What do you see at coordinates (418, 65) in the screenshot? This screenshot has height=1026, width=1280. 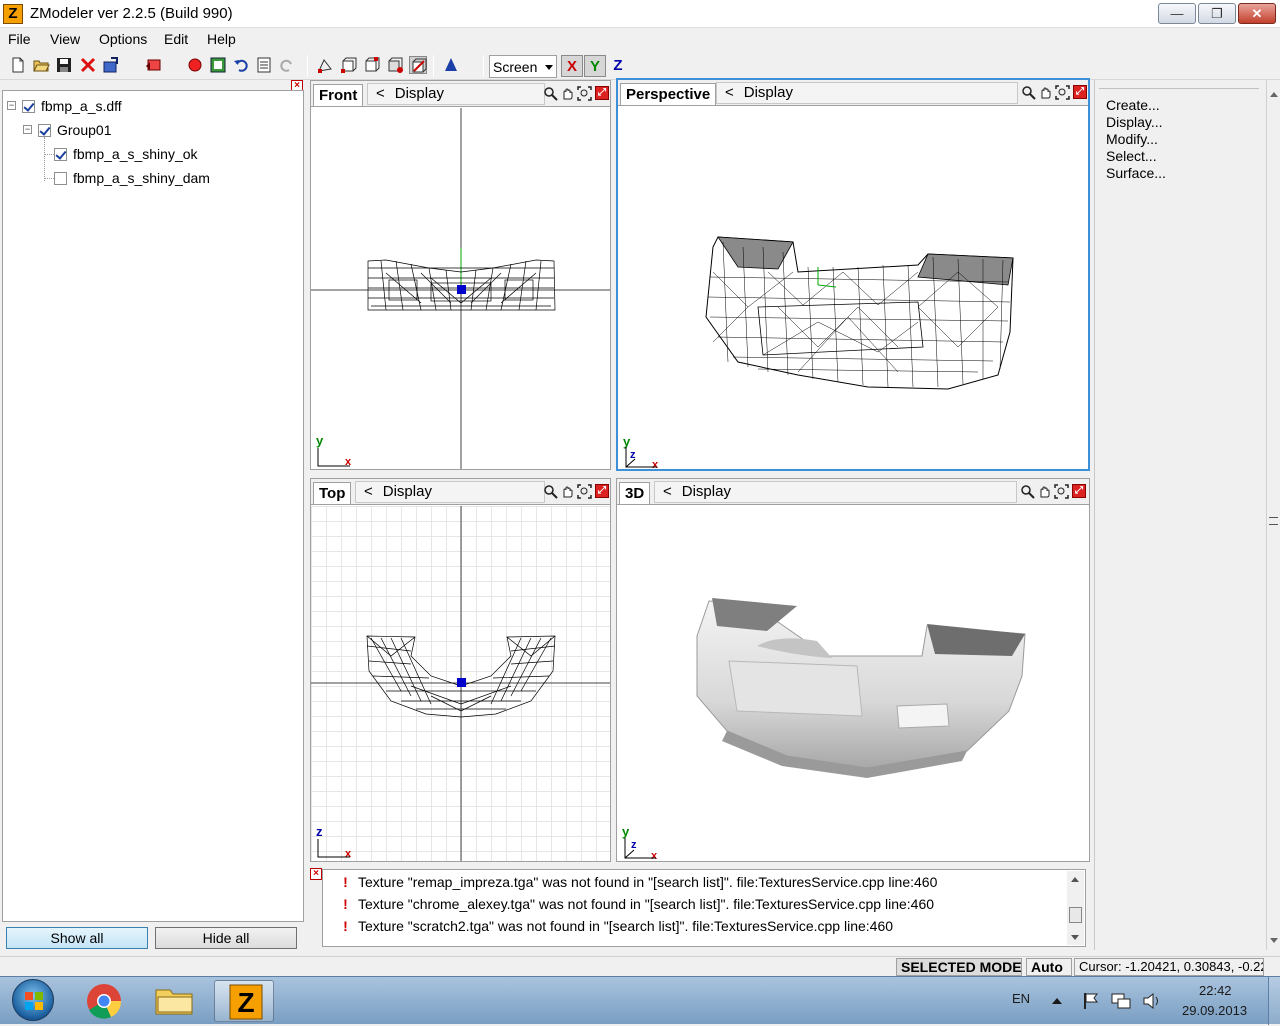 I see `select-all-icon` at bounding box center [418, 65].